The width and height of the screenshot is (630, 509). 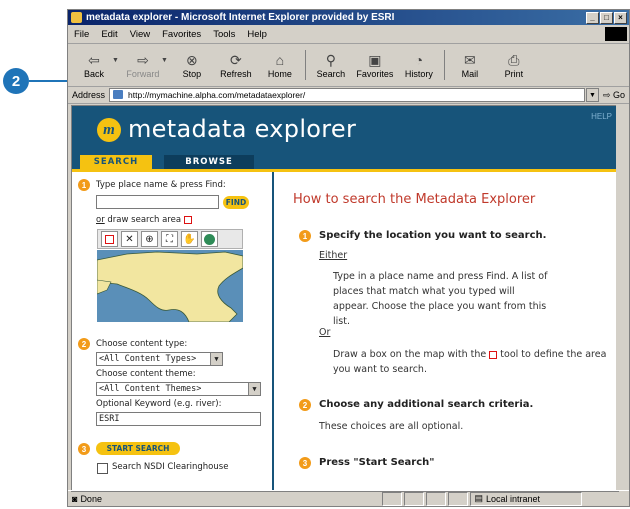 I want to click on refresh-button: ⟳ Refresh, so click(x=236, y=65).